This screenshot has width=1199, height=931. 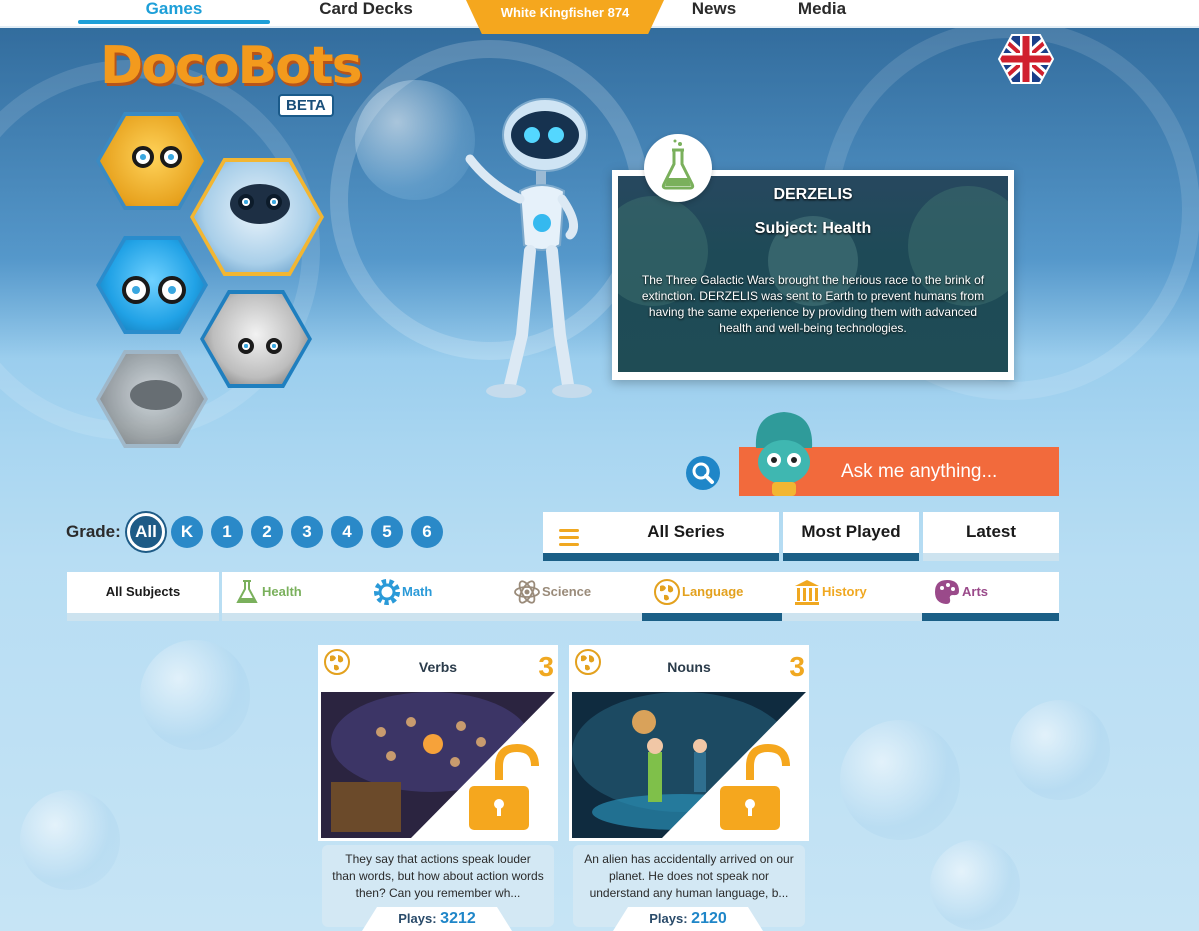 What do you see at coordinates (146, 532) in the screenshot?
I see `grade-option-all: All` at bounding box center [146, 532].